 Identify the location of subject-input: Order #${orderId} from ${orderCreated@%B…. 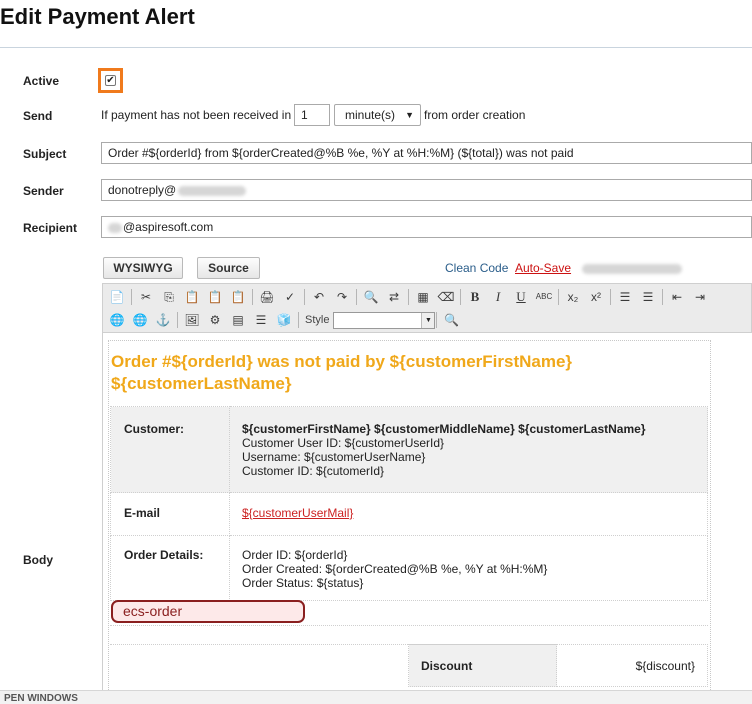
(426, 153).